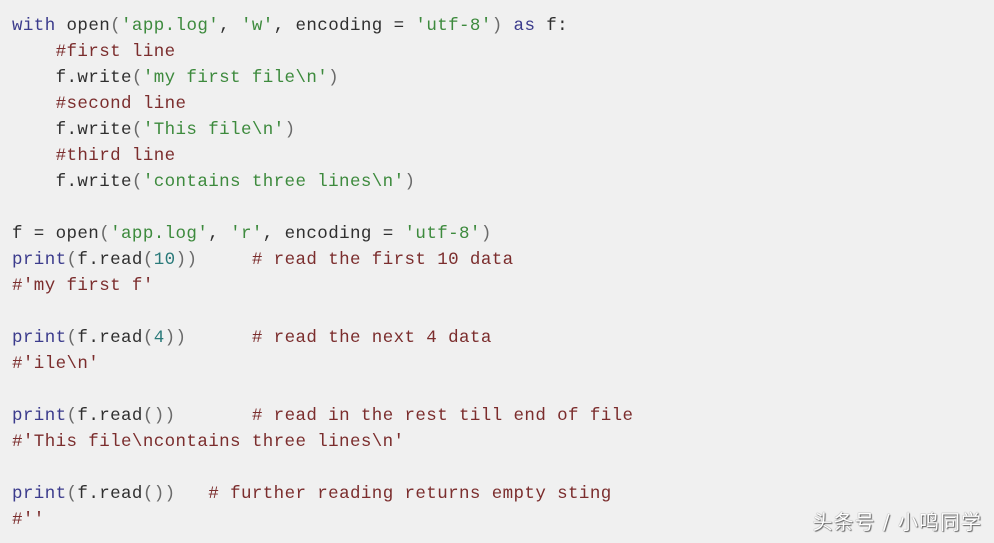 This screenshot has height=543, width=994. I want to click on code-token-com: # read the next 4 data, so click(339, 338).